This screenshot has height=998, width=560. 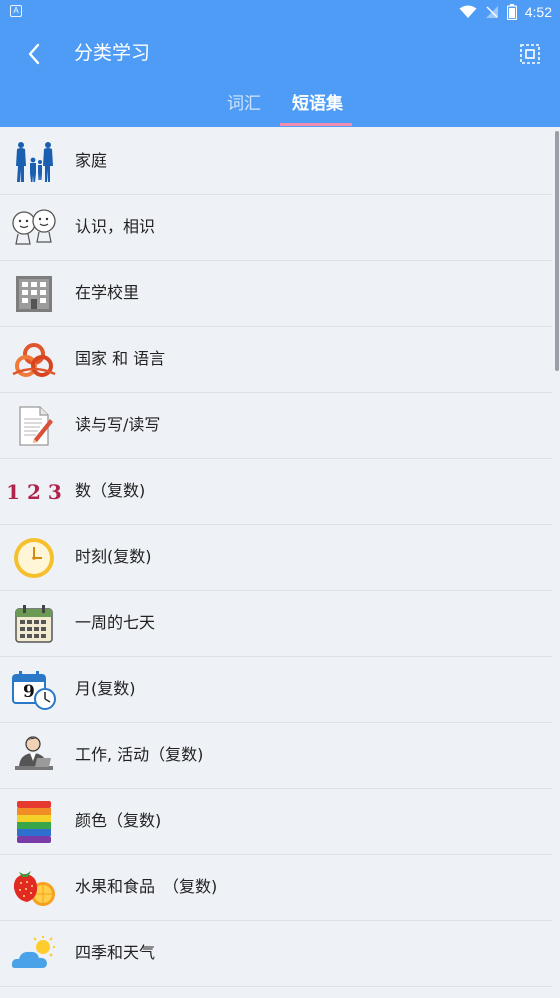 I want to click on school-building-icon, so click(x=34, y=294).